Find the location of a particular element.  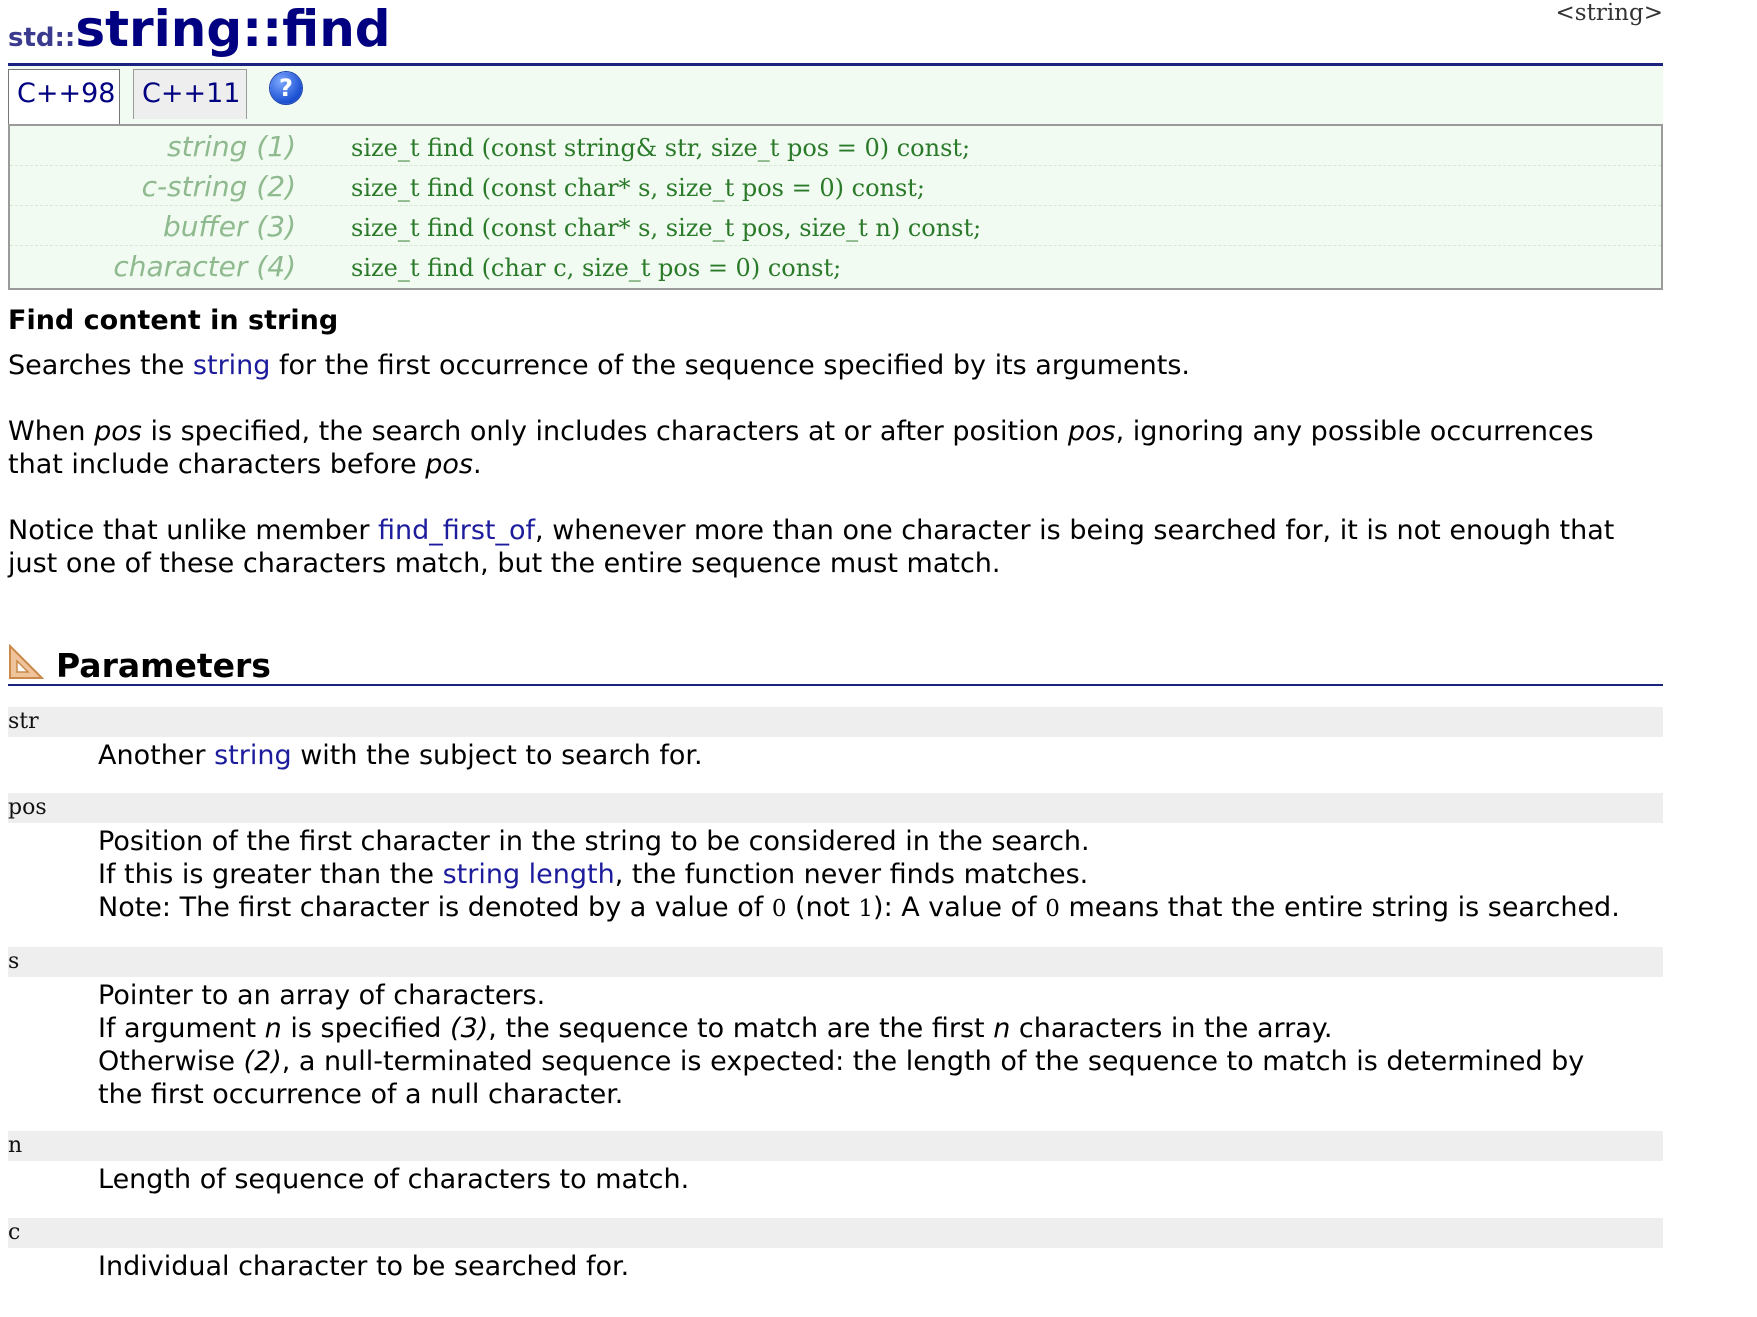

param-name-str: str is located at coordinates (835, 722).